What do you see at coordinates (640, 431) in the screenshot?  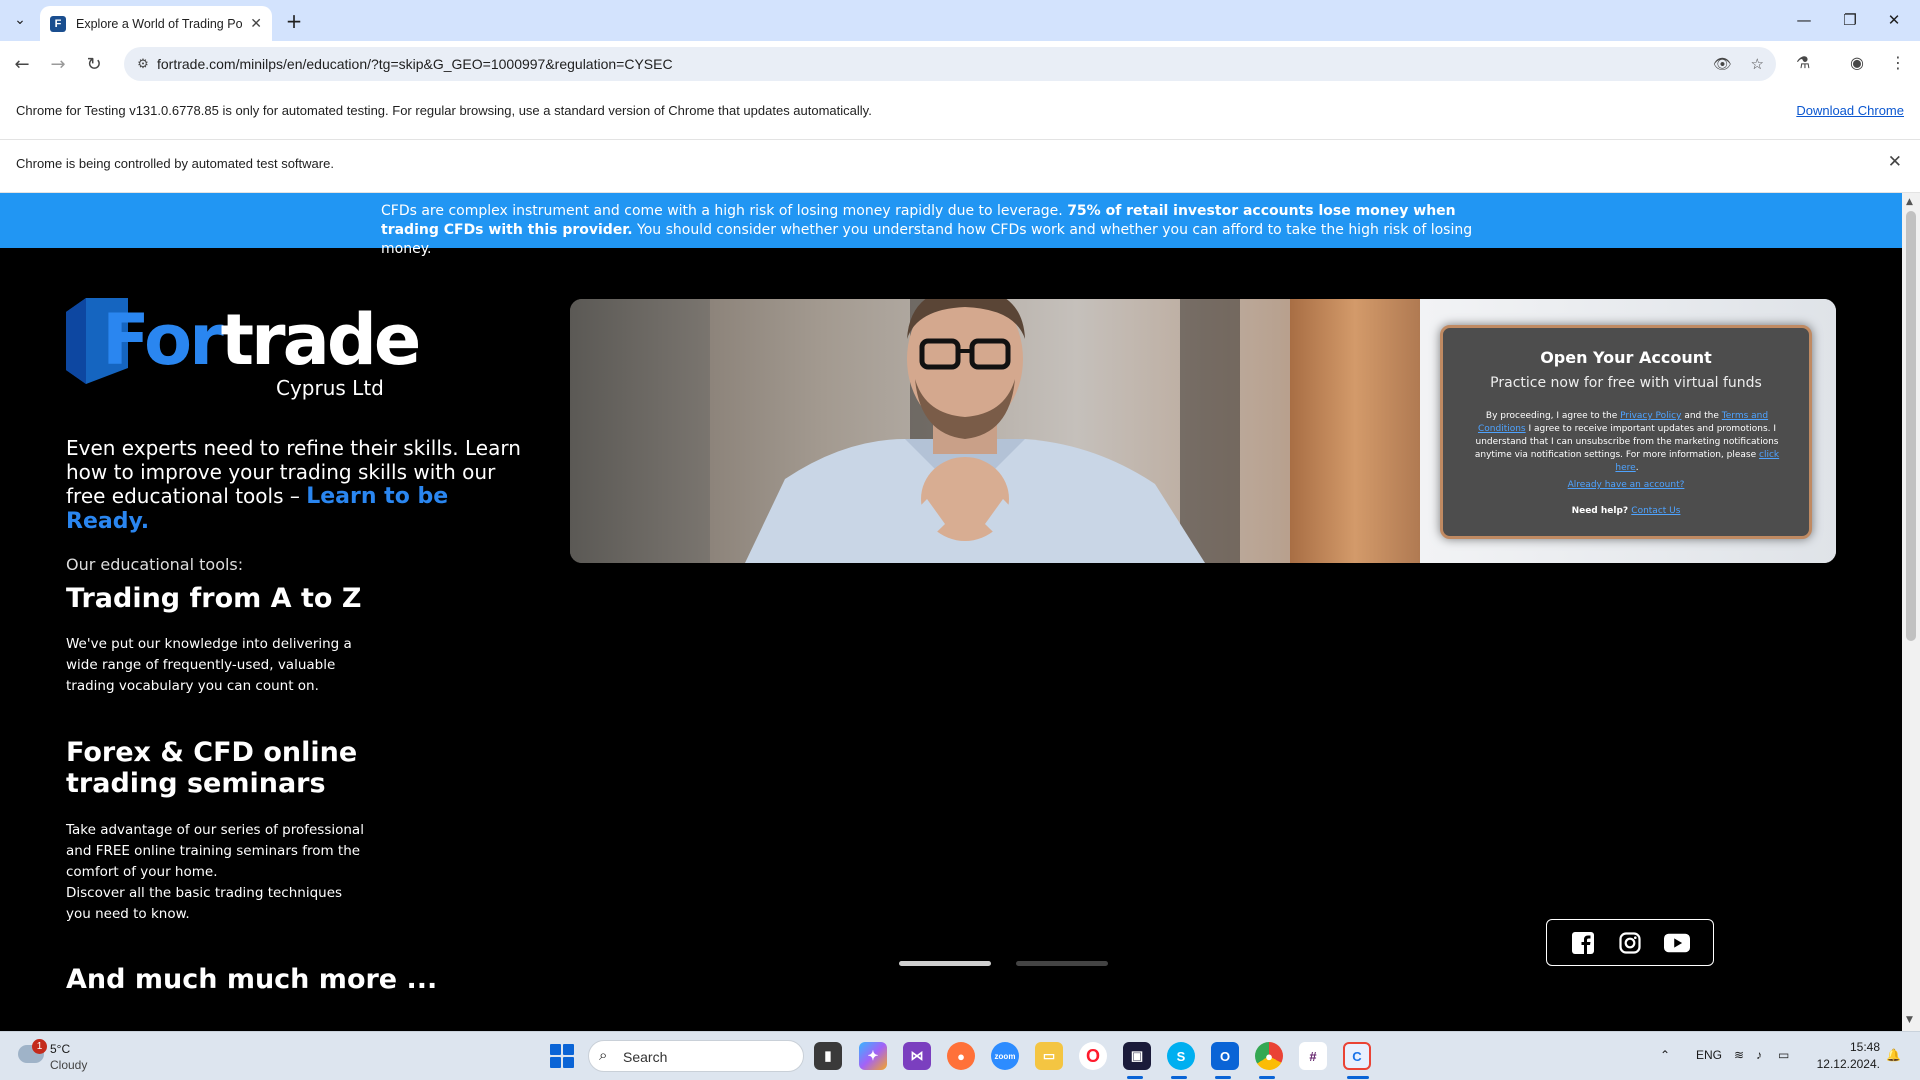 I see `hero-background-wall` at bounding box center [640, 431].